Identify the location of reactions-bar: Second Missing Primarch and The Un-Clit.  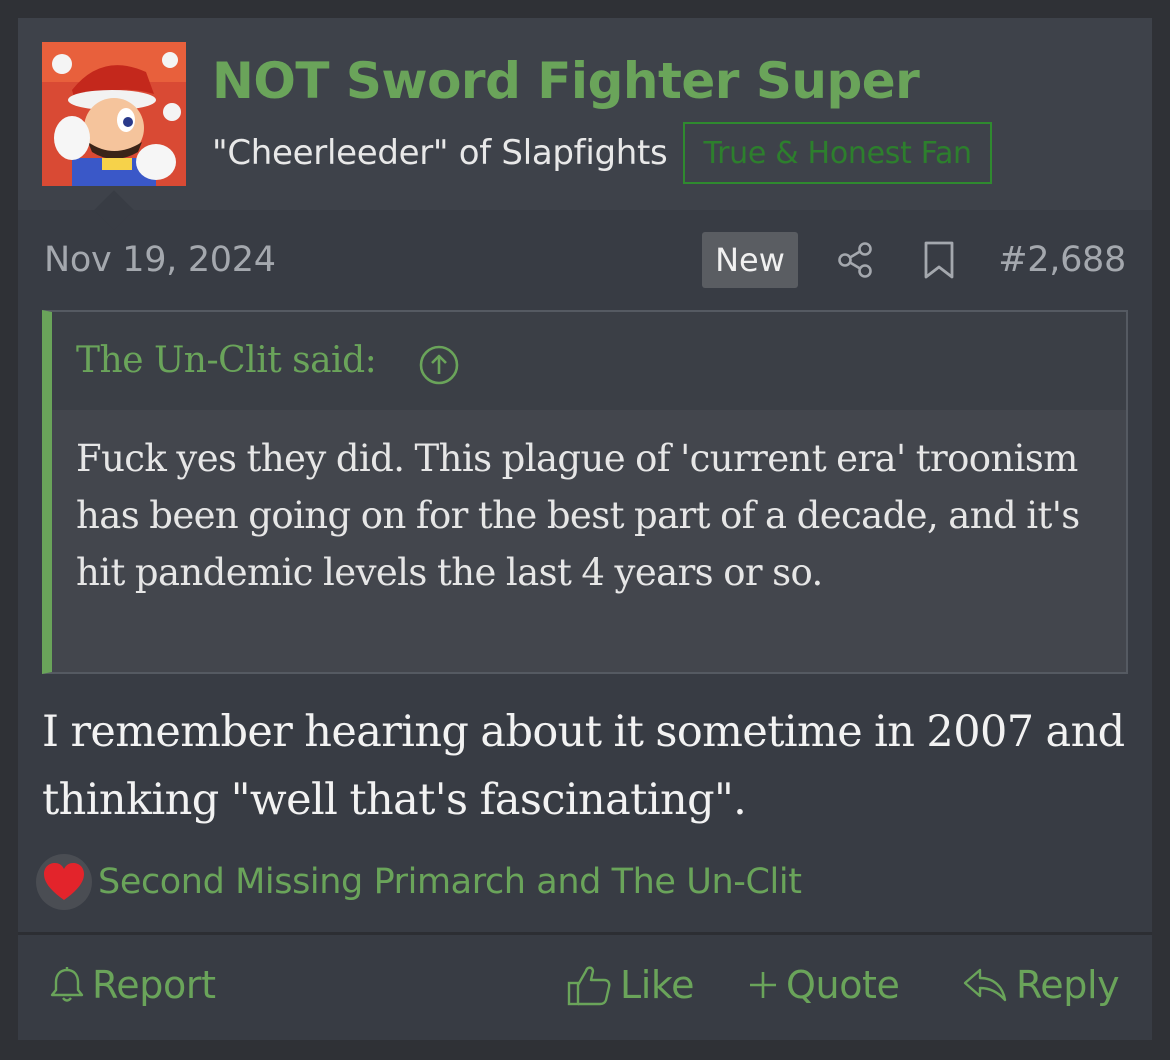
(419, 882).